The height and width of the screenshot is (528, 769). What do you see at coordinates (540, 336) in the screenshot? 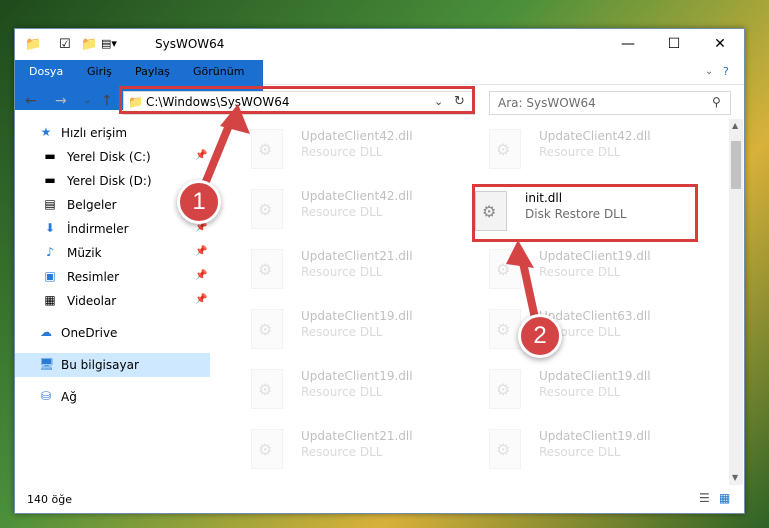
I see `callout-badge-two: 2` at bounding box center [540, 336].